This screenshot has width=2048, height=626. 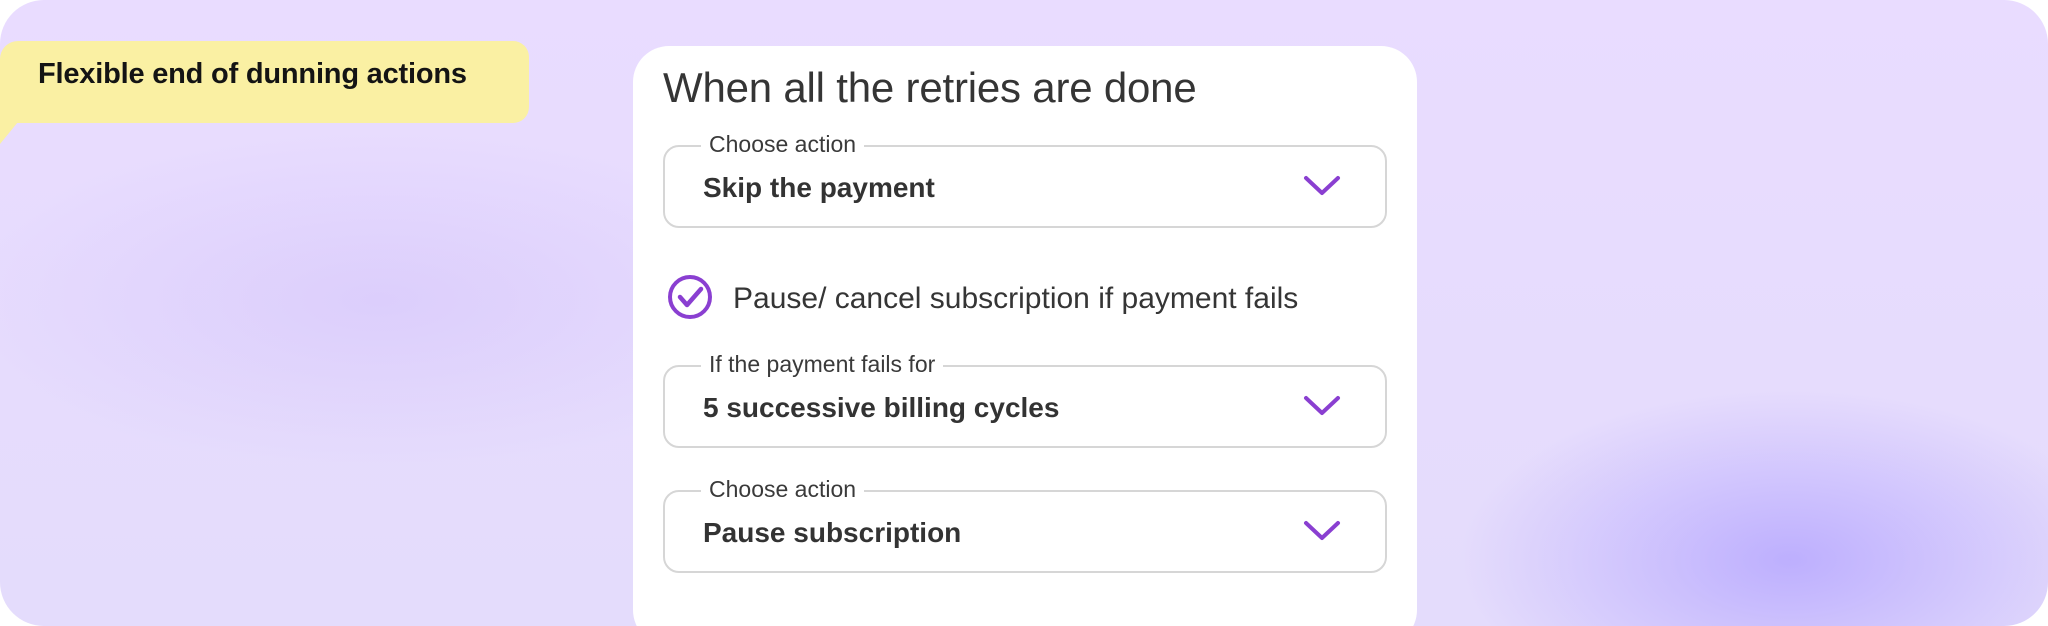 What do you see at coordinates (819, 187) in the screenshot?
I see `choose-action-value: Skip the payment` at bounding box center [819, 187].